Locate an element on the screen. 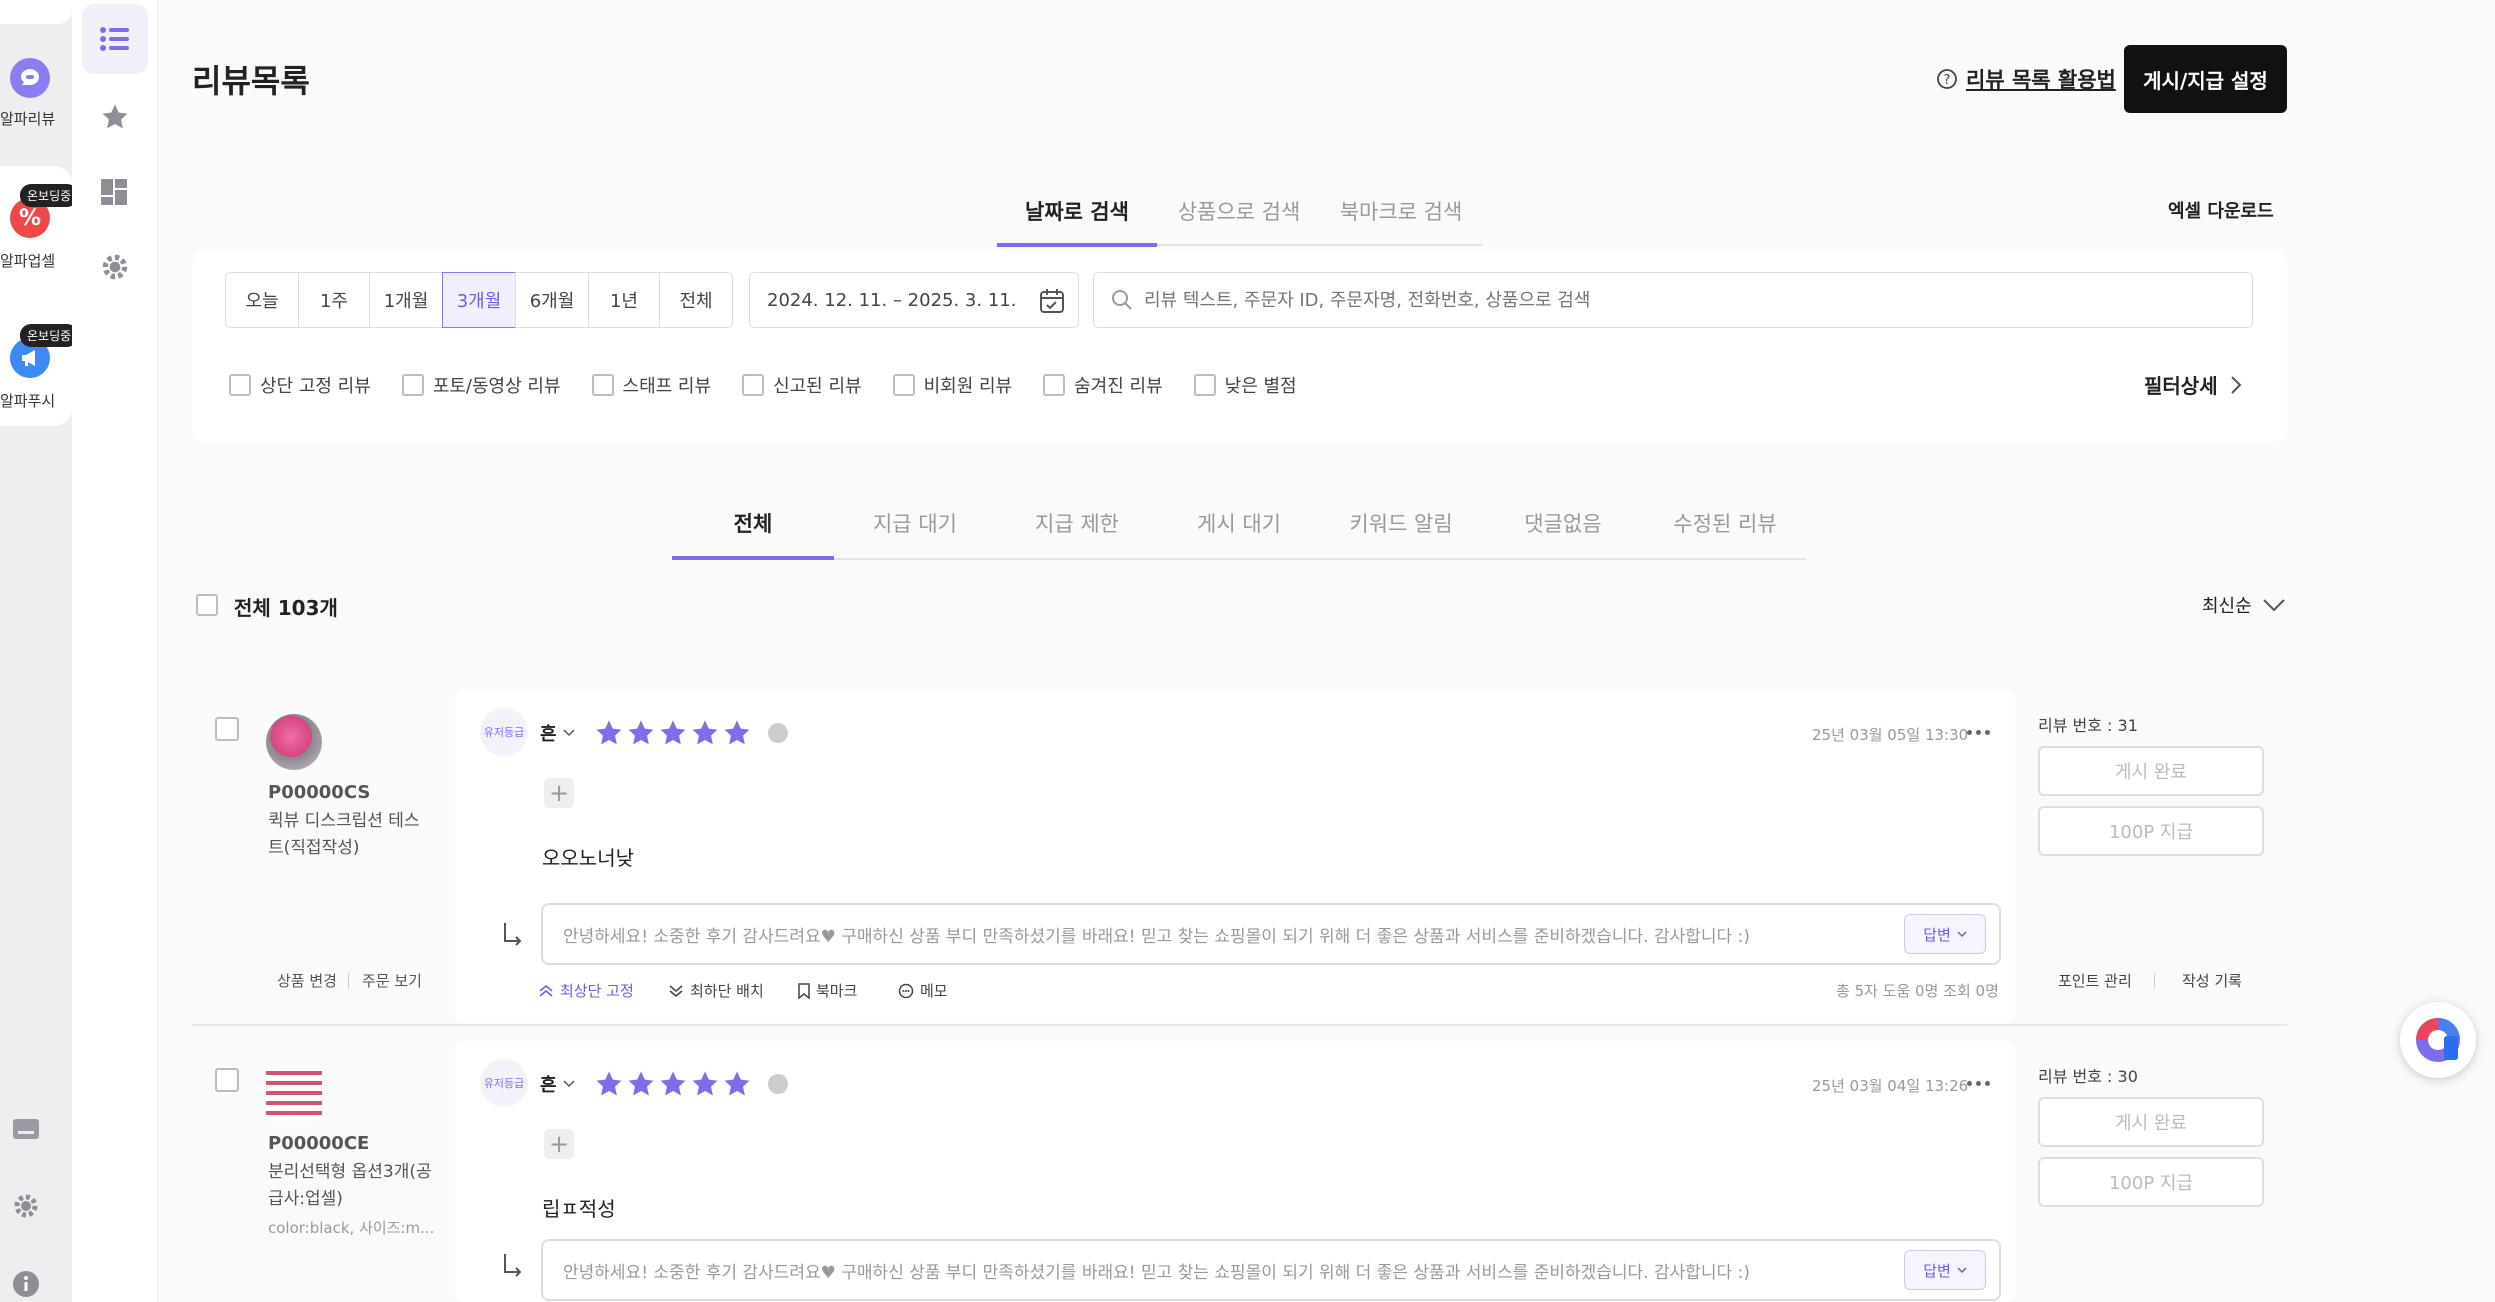 The width and height of the screenshot is (2495, 1302). review-date: 25년 03월 04일 13:26 is located at coordinates (1890, 1086).